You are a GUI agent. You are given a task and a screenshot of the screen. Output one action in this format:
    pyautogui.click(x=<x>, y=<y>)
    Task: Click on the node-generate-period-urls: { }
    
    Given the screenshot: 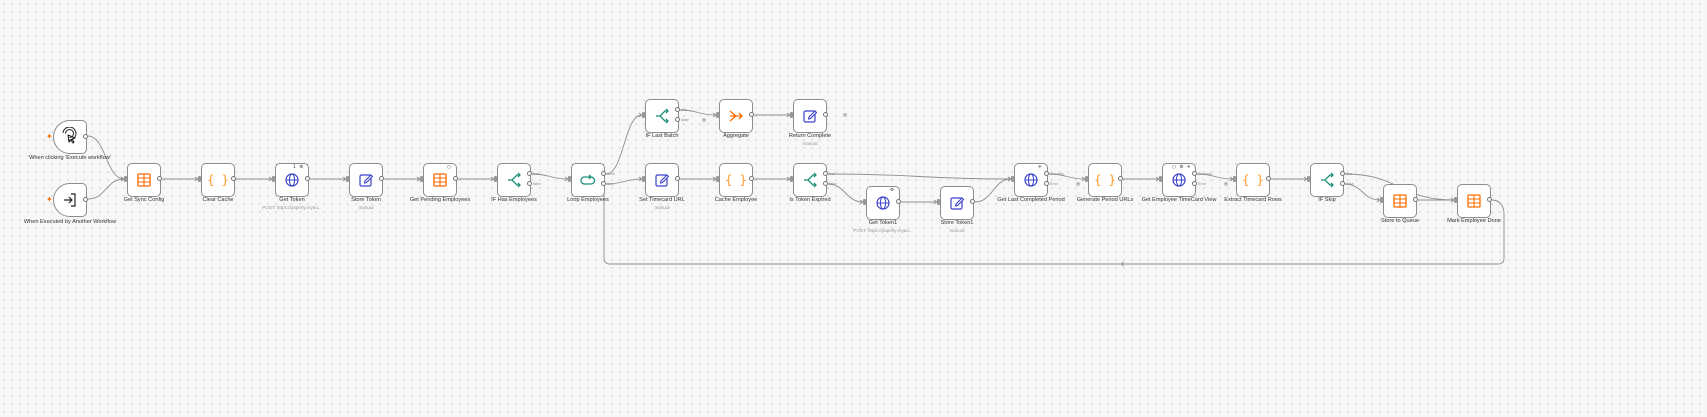 What is the action you would take?
    pyautogui.click(x=1105, y=180)
    